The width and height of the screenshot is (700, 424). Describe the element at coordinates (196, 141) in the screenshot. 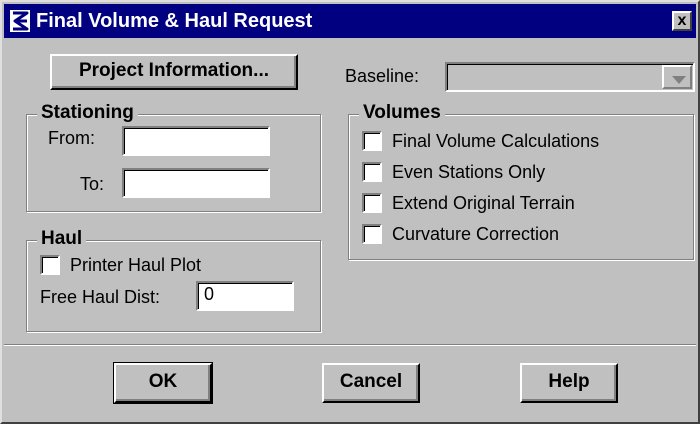

I see `from-field` at that location.